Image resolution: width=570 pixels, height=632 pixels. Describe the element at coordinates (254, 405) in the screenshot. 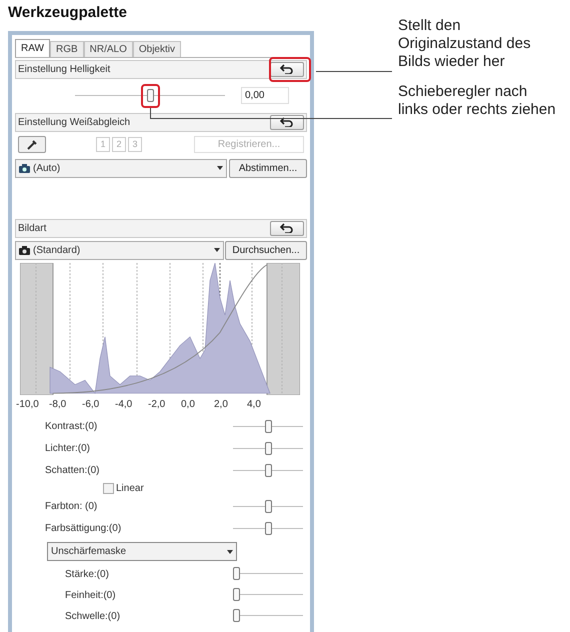

I see `axis-label: 4,0` at that location.